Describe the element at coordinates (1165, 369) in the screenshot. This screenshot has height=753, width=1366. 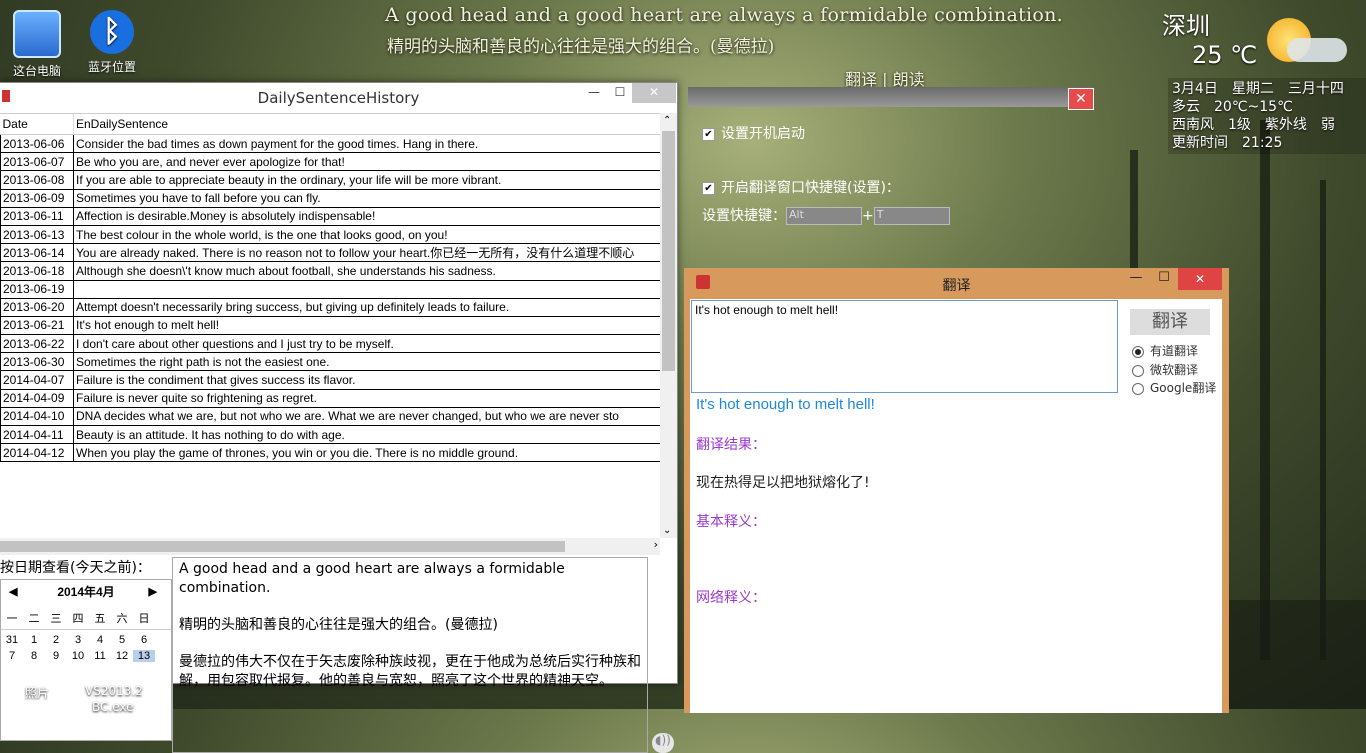
I see `engine-radio-microsoft: 微软翻译` at that location.